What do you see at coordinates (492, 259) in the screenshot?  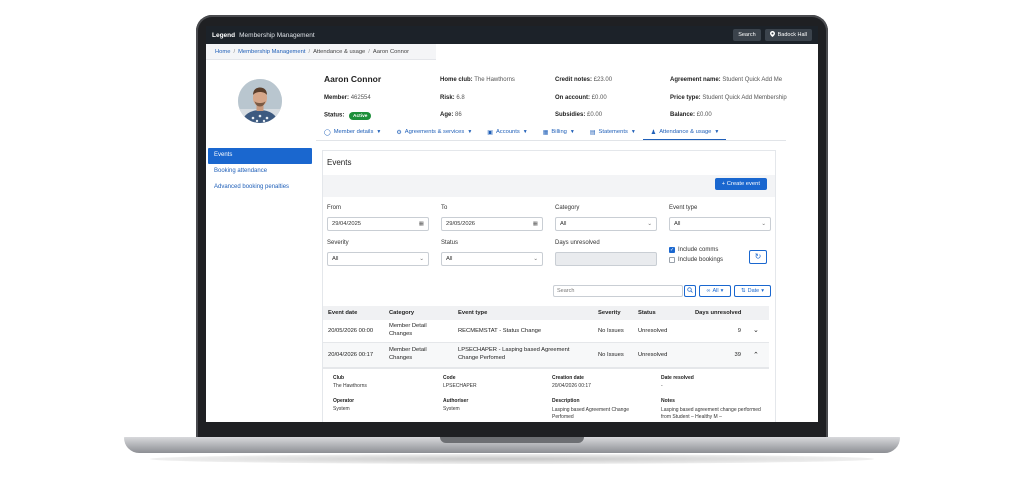 I see `status-select: All ⌄` at bounding box center [492, 259].